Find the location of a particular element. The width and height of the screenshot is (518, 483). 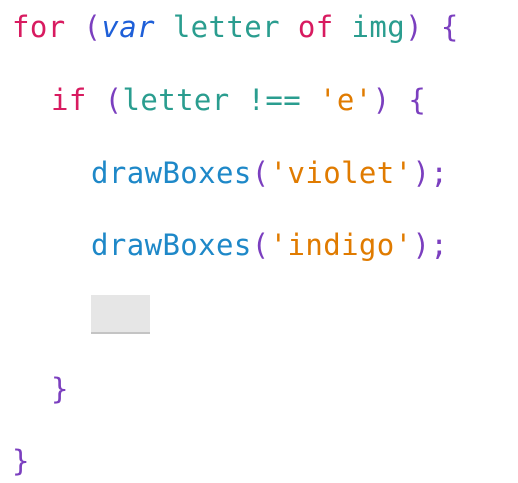

code-line-draw-indigo: drawBoxes('indigo'); is located at coordinates (269, 245).